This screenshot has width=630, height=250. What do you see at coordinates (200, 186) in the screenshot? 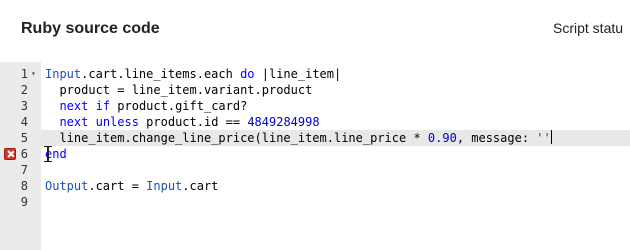
I see `code-token: .cart` at bounding box center [200, 186].